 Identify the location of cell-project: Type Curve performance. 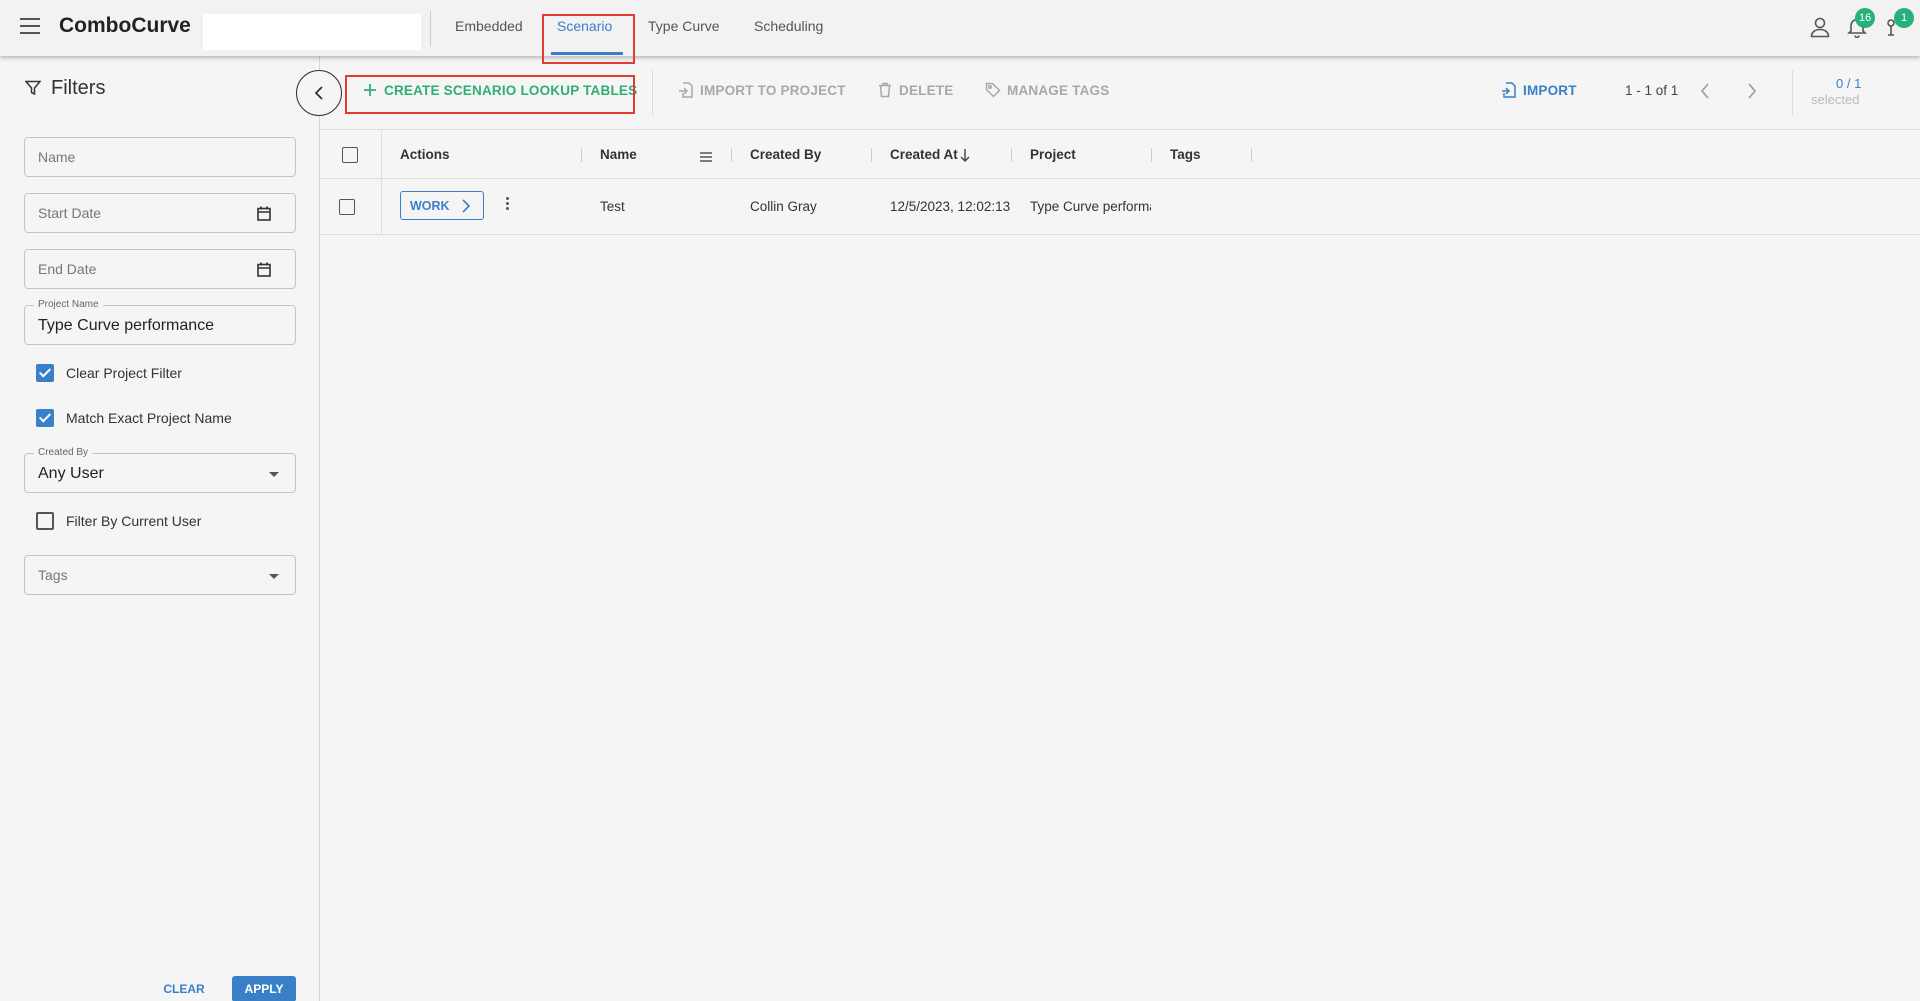
(1090, 206).